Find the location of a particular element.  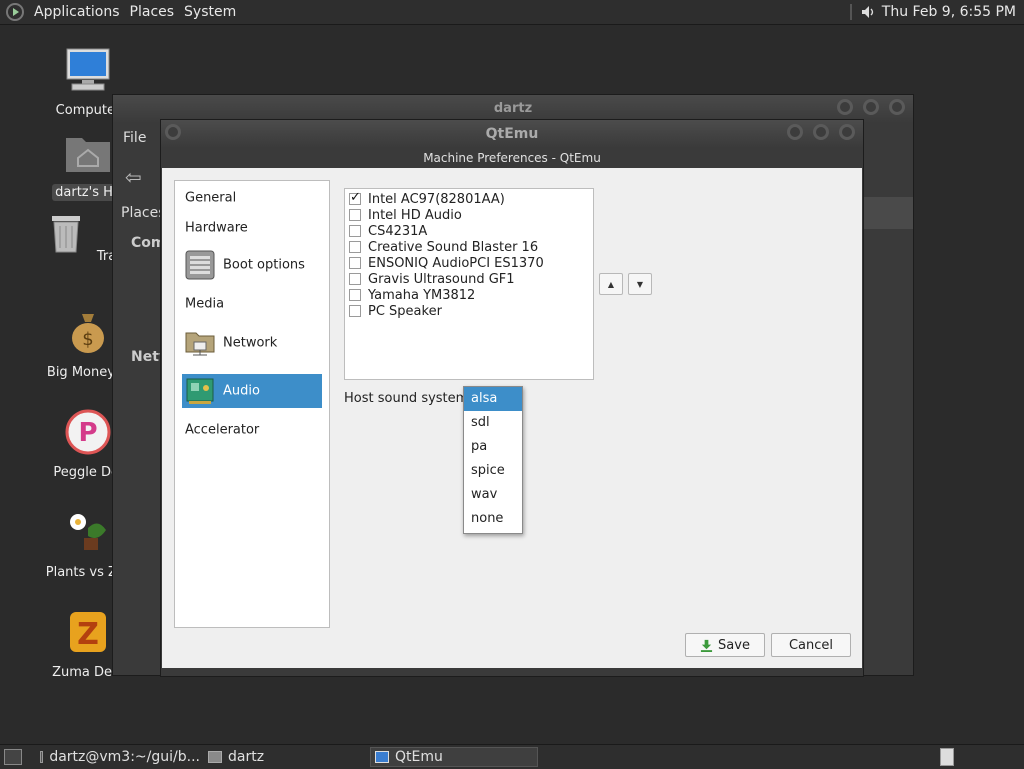

sound-card-item: Creative Sound Blaster 16 is located at coordinates (443, 247).